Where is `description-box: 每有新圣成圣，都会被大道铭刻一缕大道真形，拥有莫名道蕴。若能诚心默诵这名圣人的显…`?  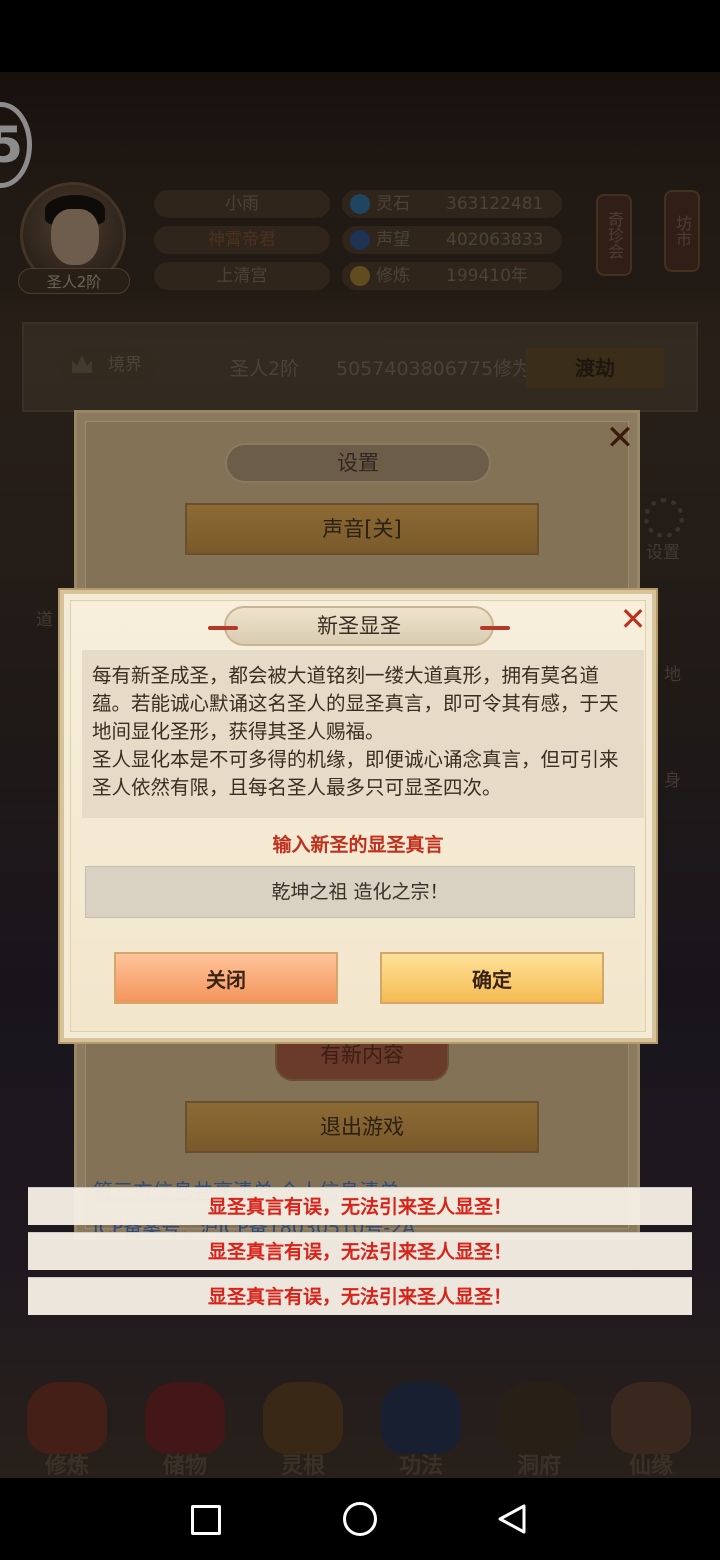 description-box: 每有新圣成圣，都会被大道铭刻一缕大道真形，拥有莫名道蕴。若能诚心默诵这名圣人的显… is located at coordinates (363, 734).